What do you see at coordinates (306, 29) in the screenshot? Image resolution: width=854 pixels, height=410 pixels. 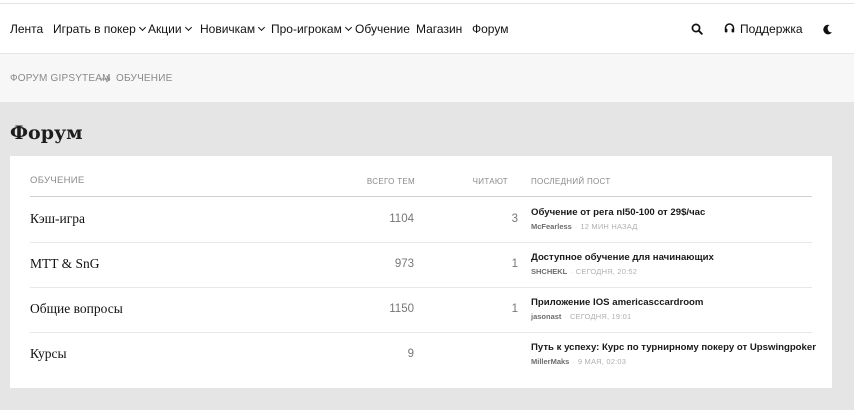 I see `nav-item-label: Про-игрокам` at bounding box center [306, 29].